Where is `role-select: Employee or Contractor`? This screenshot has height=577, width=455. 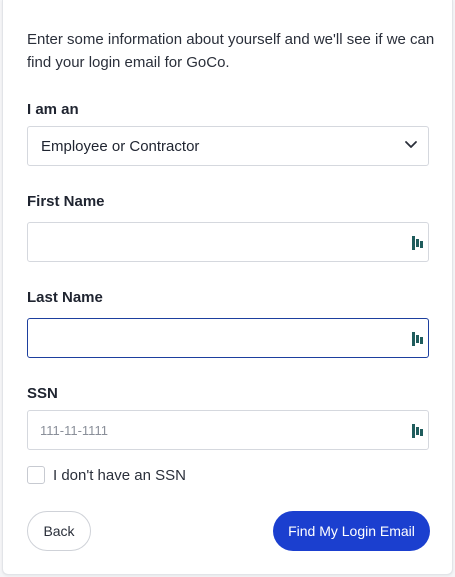
role-select: Employee or Contractor is located at coordinates (228, 146).